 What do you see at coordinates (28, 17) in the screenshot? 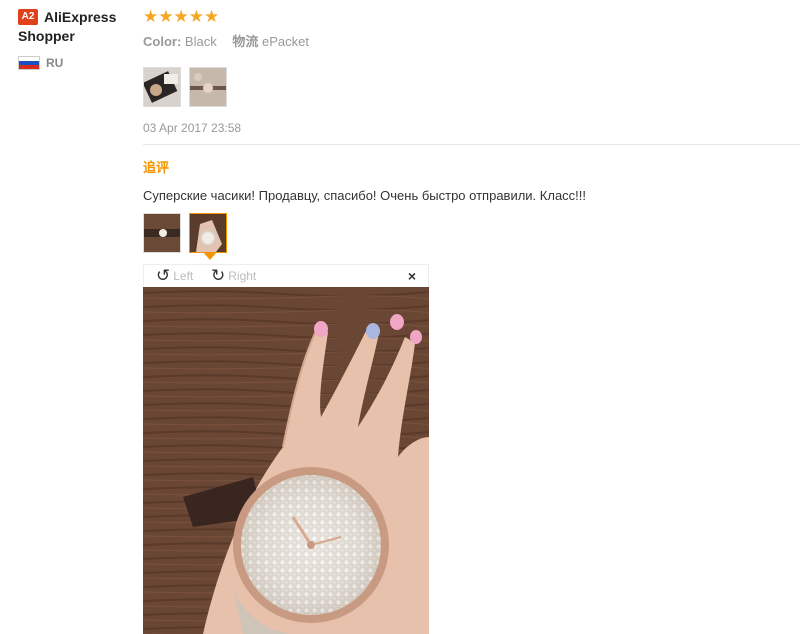
I see `reviewer-badge: A2` at bounding box center [28, 17].